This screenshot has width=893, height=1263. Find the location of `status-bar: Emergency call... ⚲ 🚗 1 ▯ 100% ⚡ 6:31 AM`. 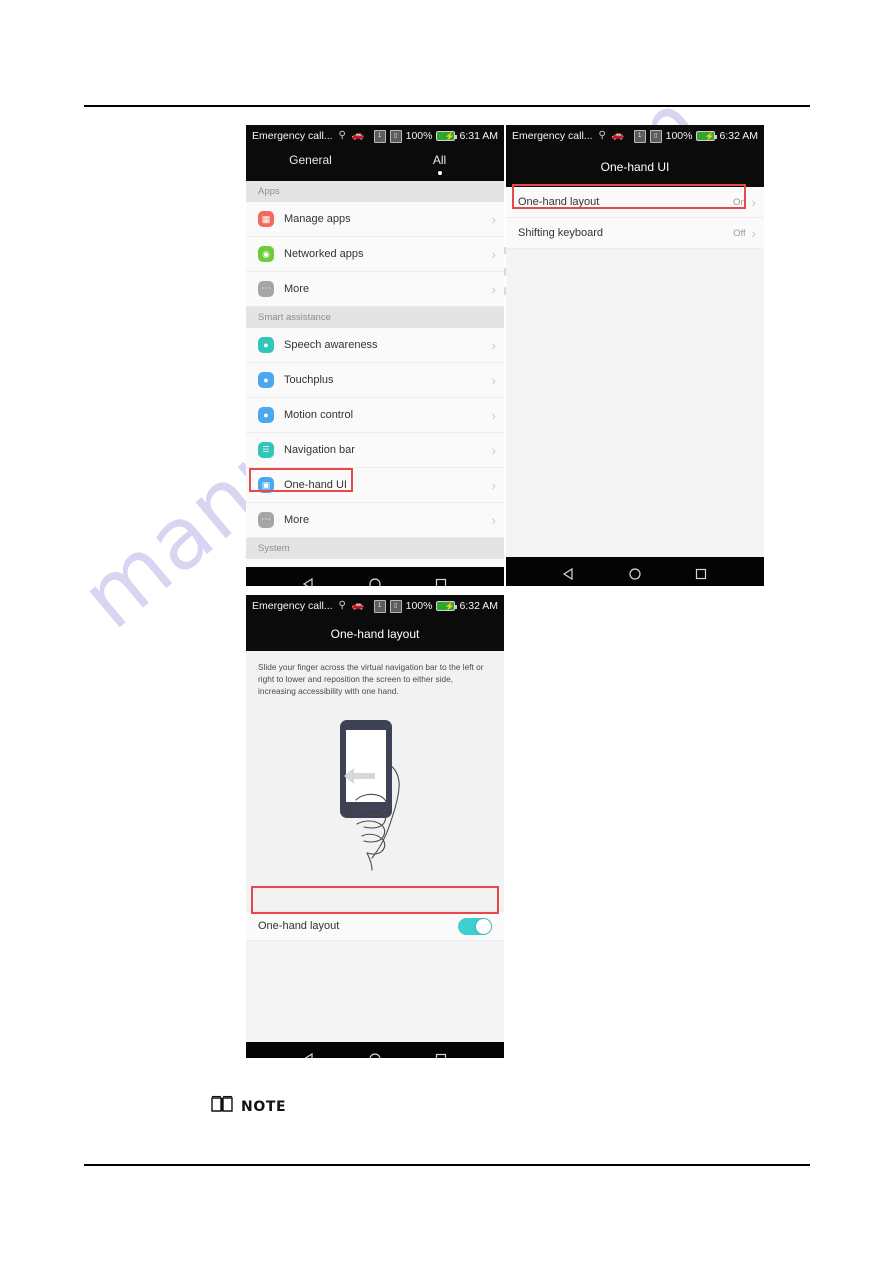

status-bar: Emergency call... ⚲ 🚗 1 ▯ 100% ⚡ 6:31 AM is located at coordinates (375, 136).